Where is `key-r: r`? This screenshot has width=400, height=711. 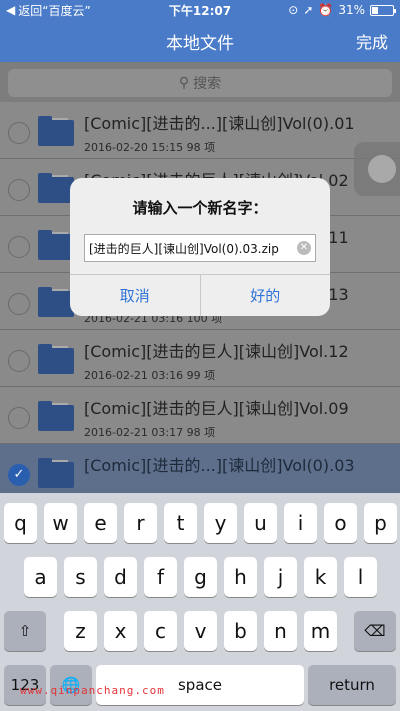 key-r: r is located at coordinates (140, 523).